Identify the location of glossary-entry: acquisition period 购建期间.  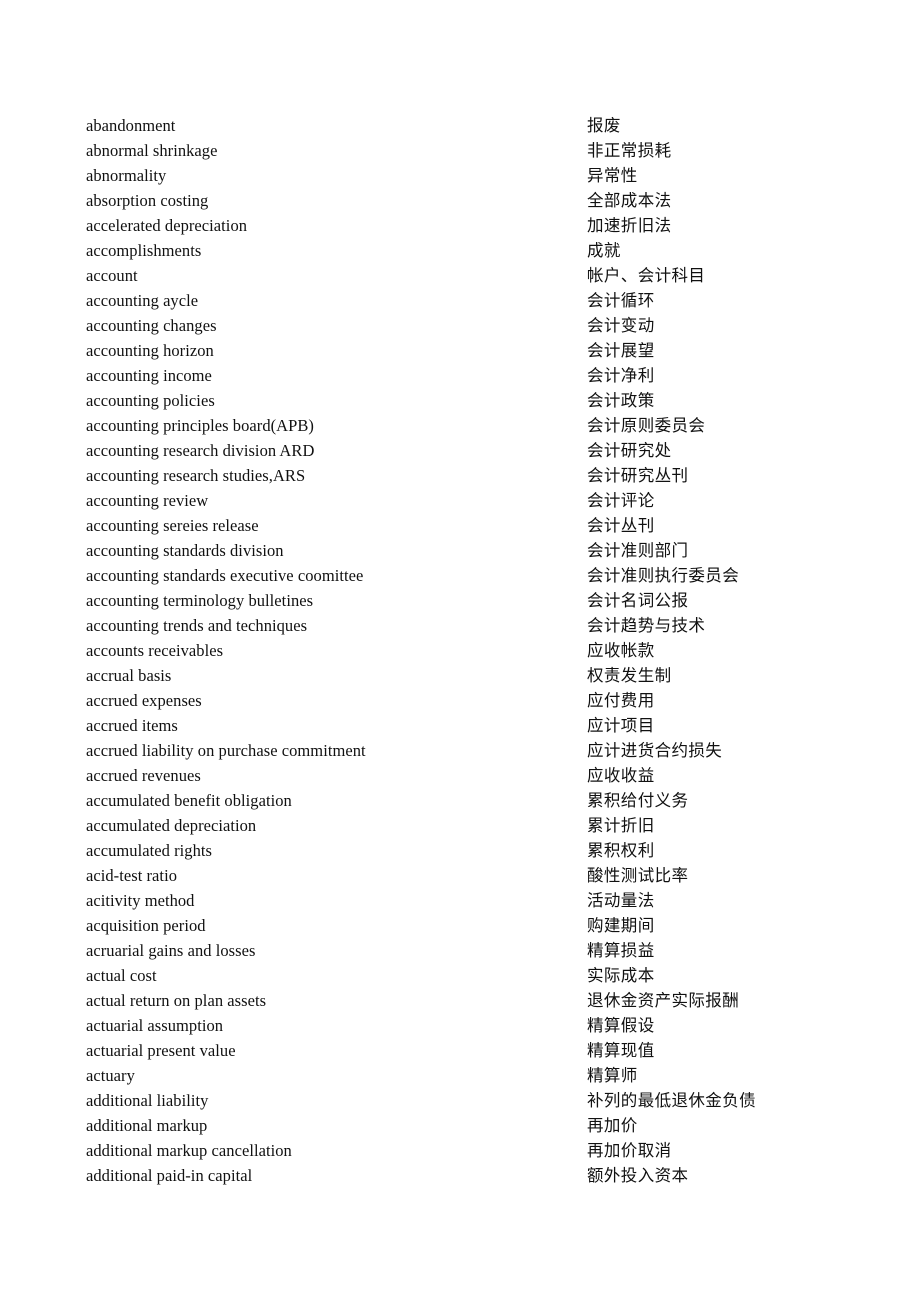
(466, 925).